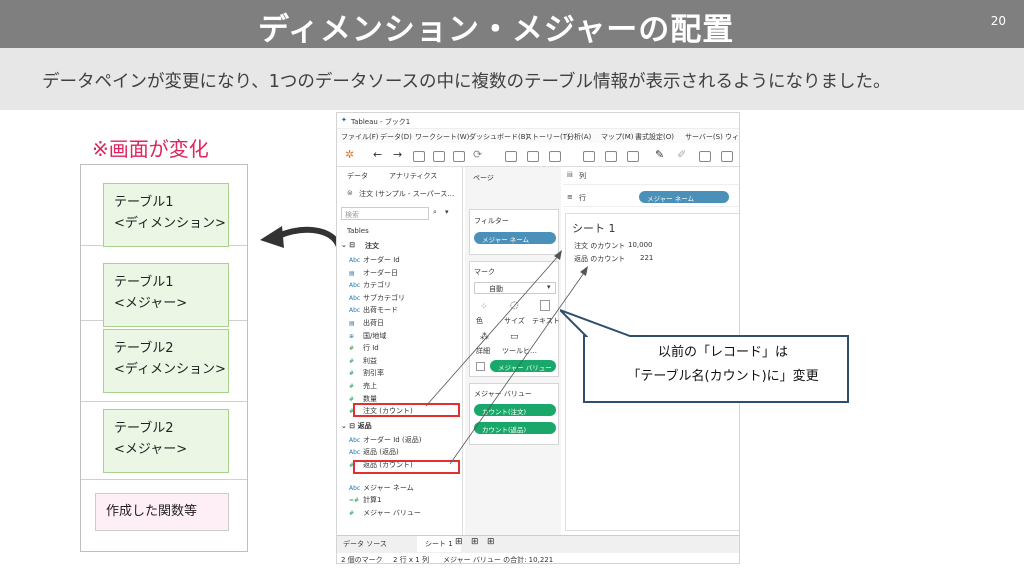 The width and height of the screenshot is (1024, 576). What do you see at coordinates (381, 452) in the screenshot?
I see `field-name: 返品 (返品)` at bounding box center [381, 452].